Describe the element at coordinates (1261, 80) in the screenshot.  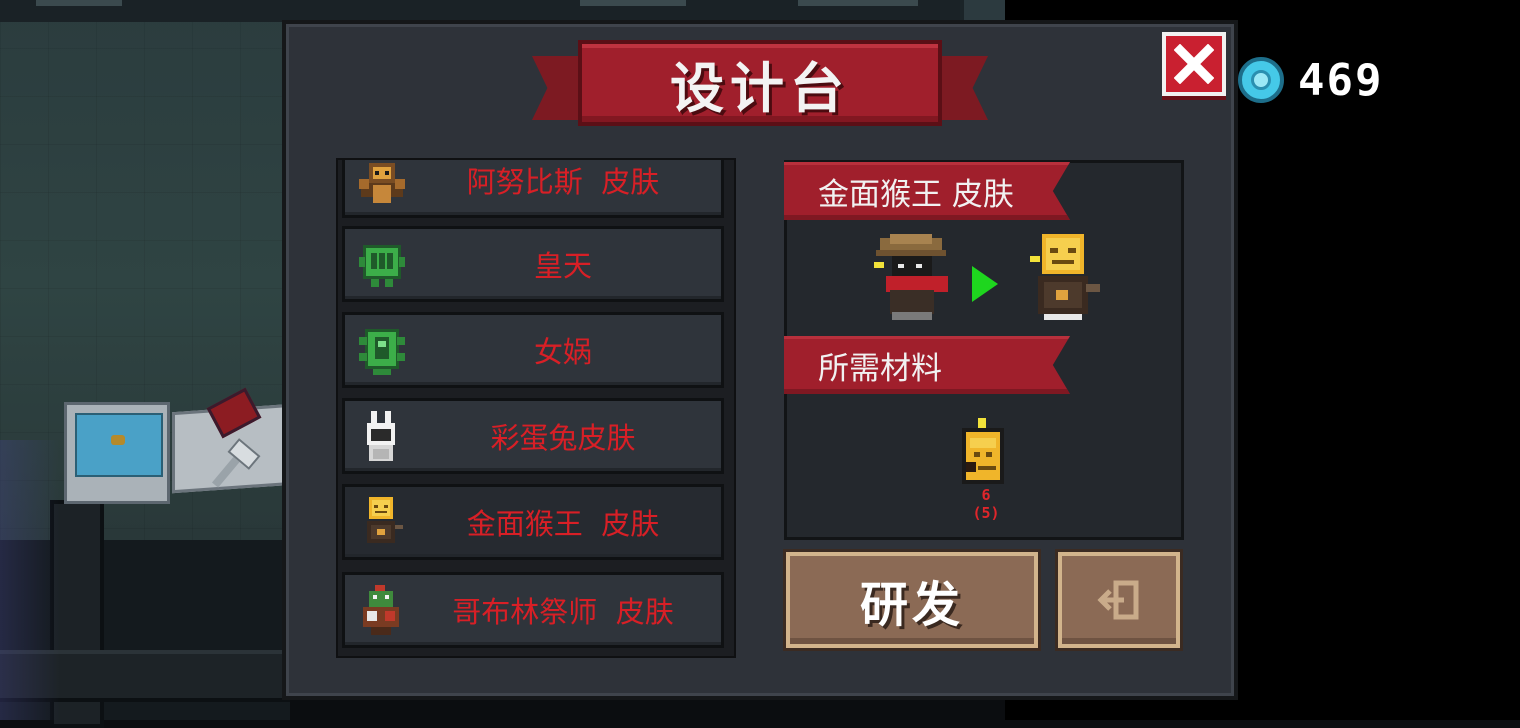
I see `gem-icon` at that location.